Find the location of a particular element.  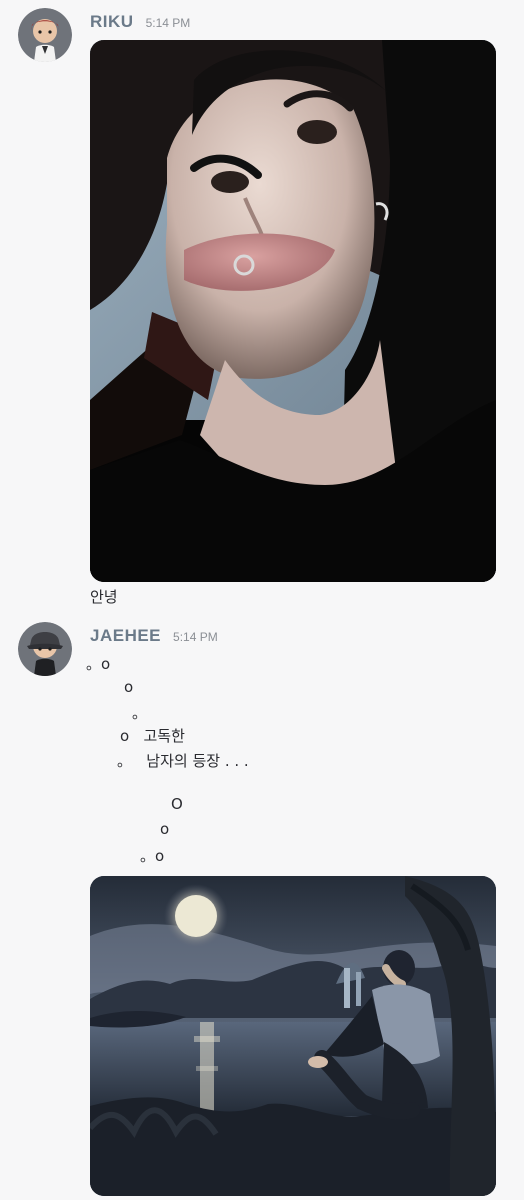

poem-line: o 고독한 is located at coordinates (152, 736).